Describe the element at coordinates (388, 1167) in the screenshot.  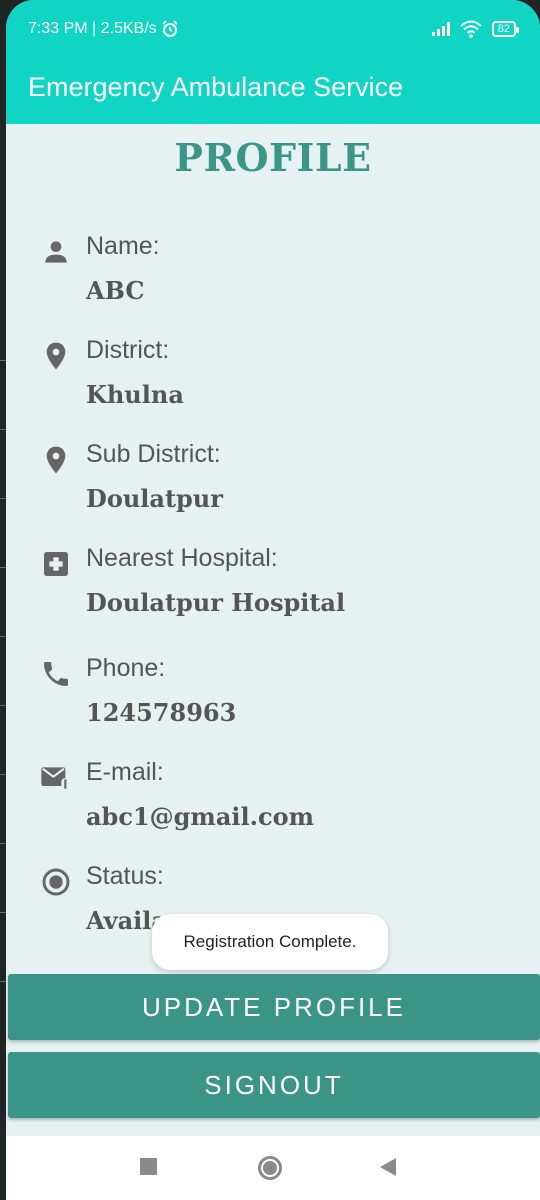
I see `back-icon` at that location.